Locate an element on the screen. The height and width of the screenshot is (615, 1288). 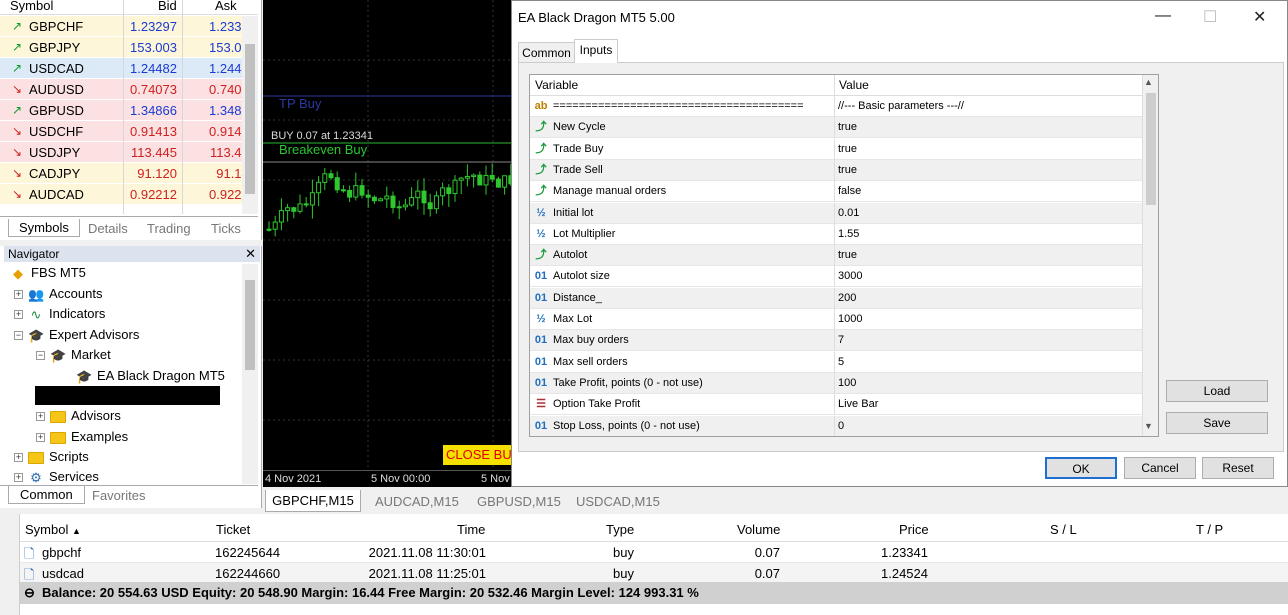
param-row: 01 Autolot size 3000 is located at coordinates (836, 277).